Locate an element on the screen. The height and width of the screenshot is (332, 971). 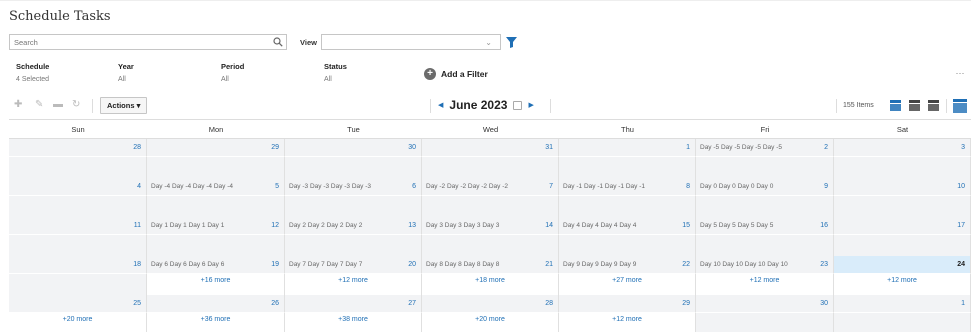
day-number: 24 is located at coordinates (961, 264).